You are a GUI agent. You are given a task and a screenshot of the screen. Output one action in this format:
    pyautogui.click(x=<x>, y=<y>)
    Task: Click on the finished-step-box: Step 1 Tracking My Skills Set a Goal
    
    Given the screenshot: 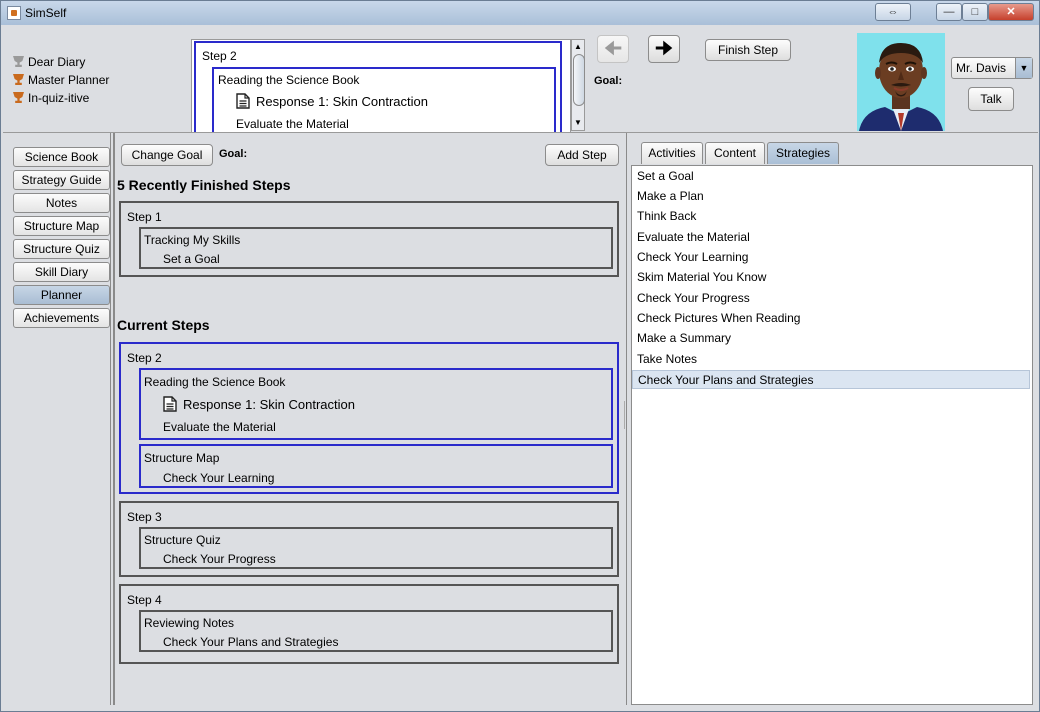 What is the action you would take?
    pyautogui.click(x=369, y=239)
    